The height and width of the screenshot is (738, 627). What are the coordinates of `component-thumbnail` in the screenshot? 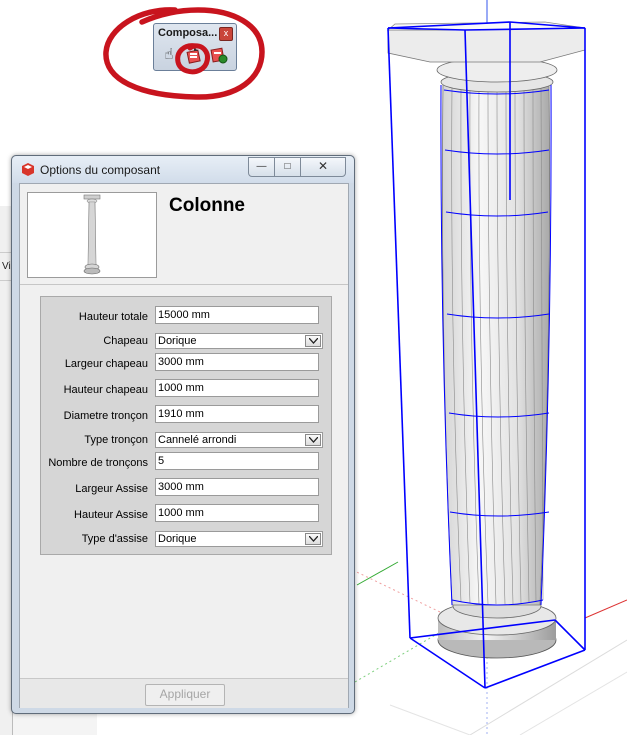 It's located at (92, 235).